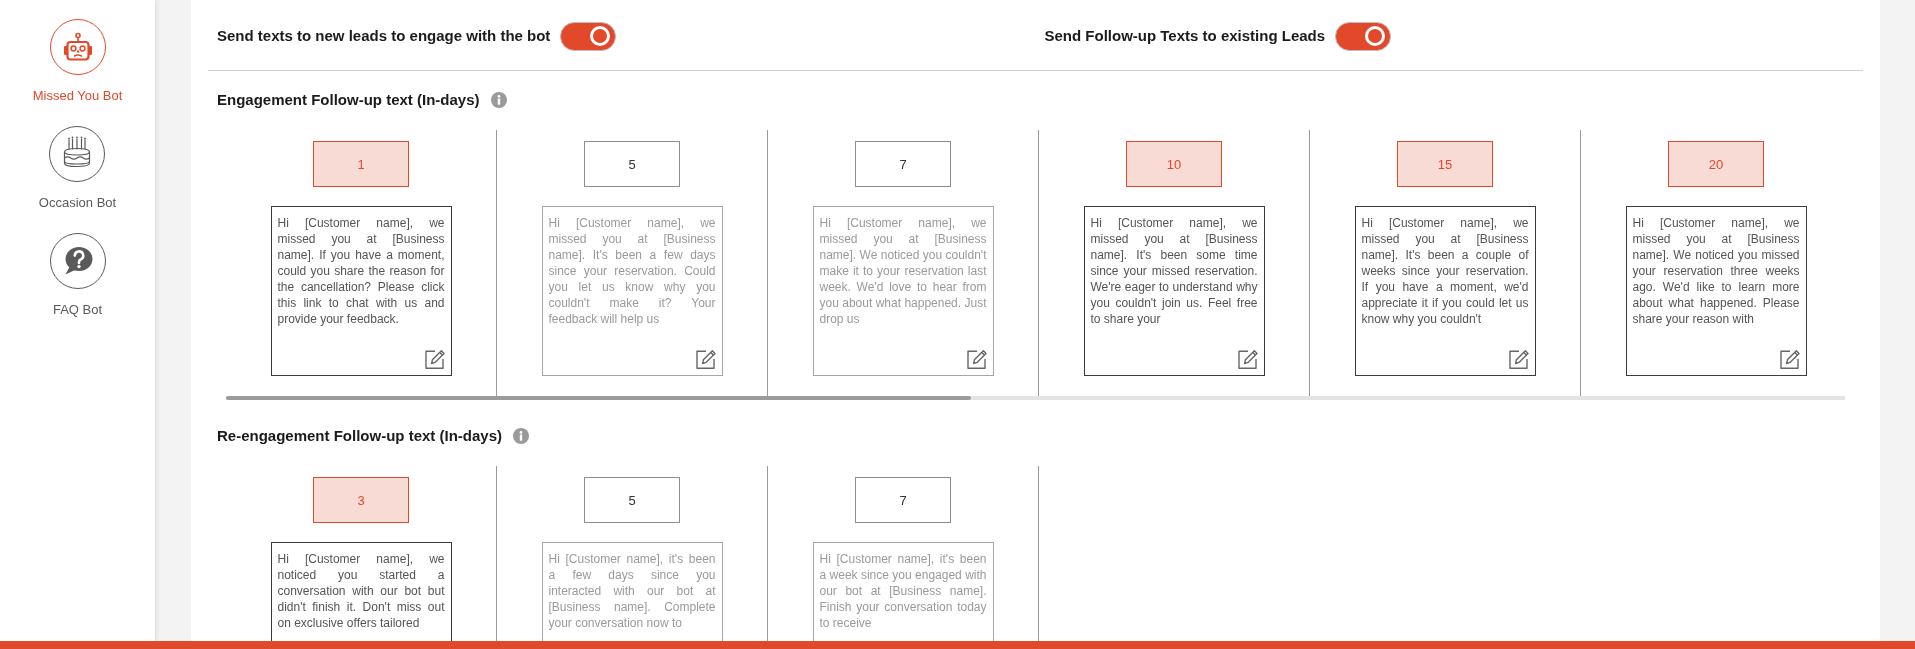 This screenshot has height=649, width=1915. I want to click on section-title: Re-engagement Follow-up text (In-days), so click(359, 436).